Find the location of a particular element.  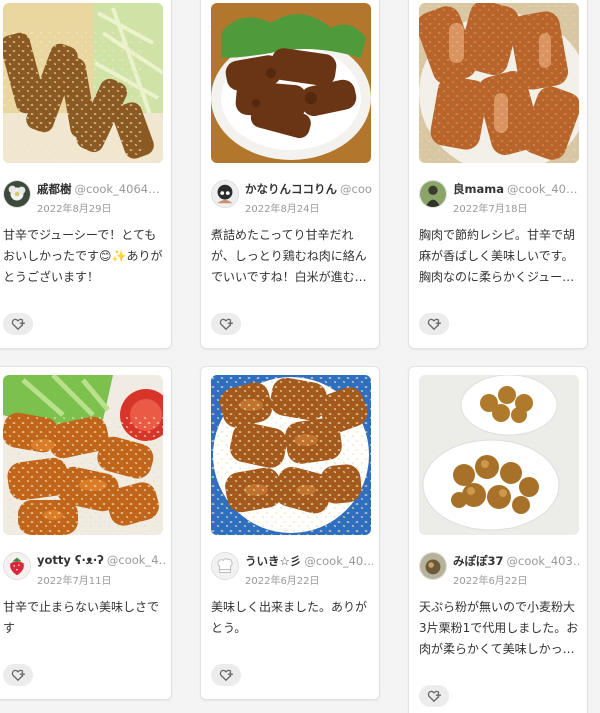

report-date: 2022年8月24日 is located at coordinates (282, 209).